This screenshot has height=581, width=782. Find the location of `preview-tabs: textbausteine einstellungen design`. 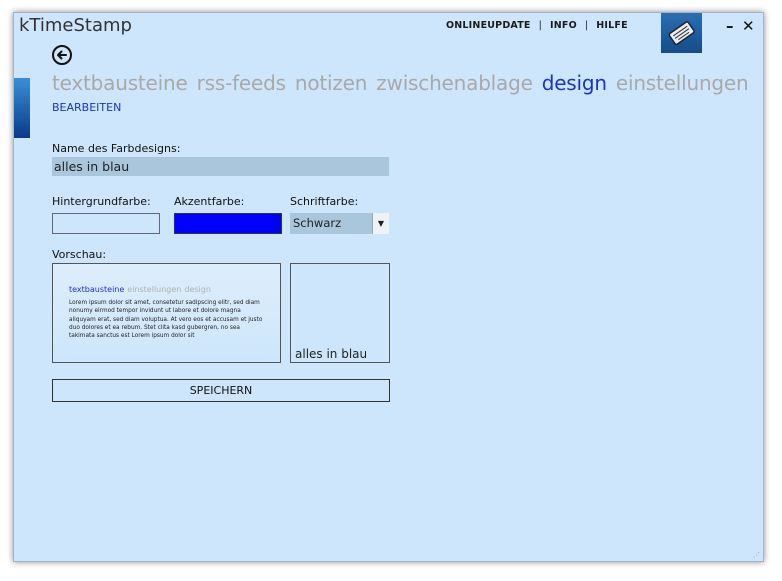

preview-tabs: textbausteine einstellungen design is located at coordinates (140, 289).